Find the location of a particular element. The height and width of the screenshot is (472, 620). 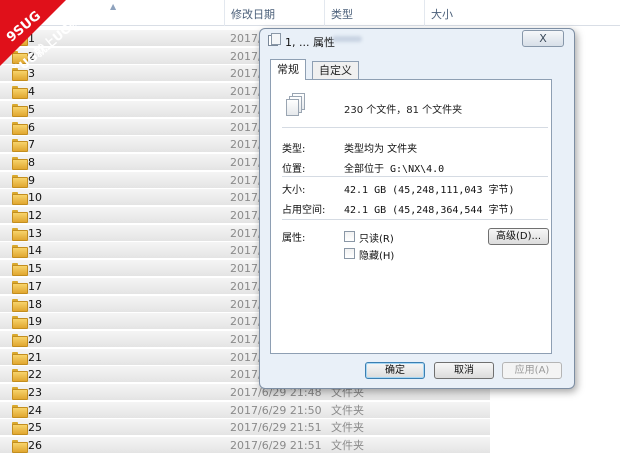

folder-date: 2017/6/29 21:50 is located at coordinates (276, 410).